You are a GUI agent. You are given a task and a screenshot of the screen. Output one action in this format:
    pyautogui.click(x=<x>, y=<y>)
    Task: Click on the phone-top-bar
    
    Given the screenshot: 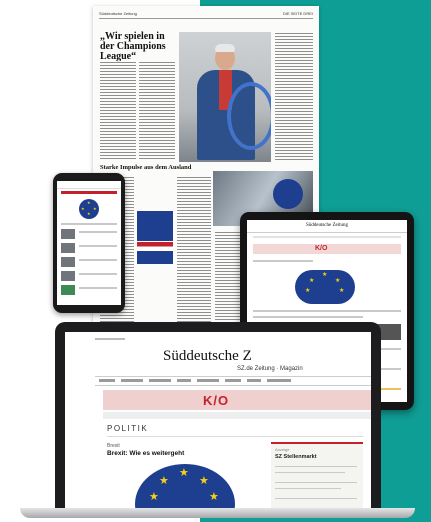 What is the action you would take?
    pyautogui.click(x=89, y=185)
    